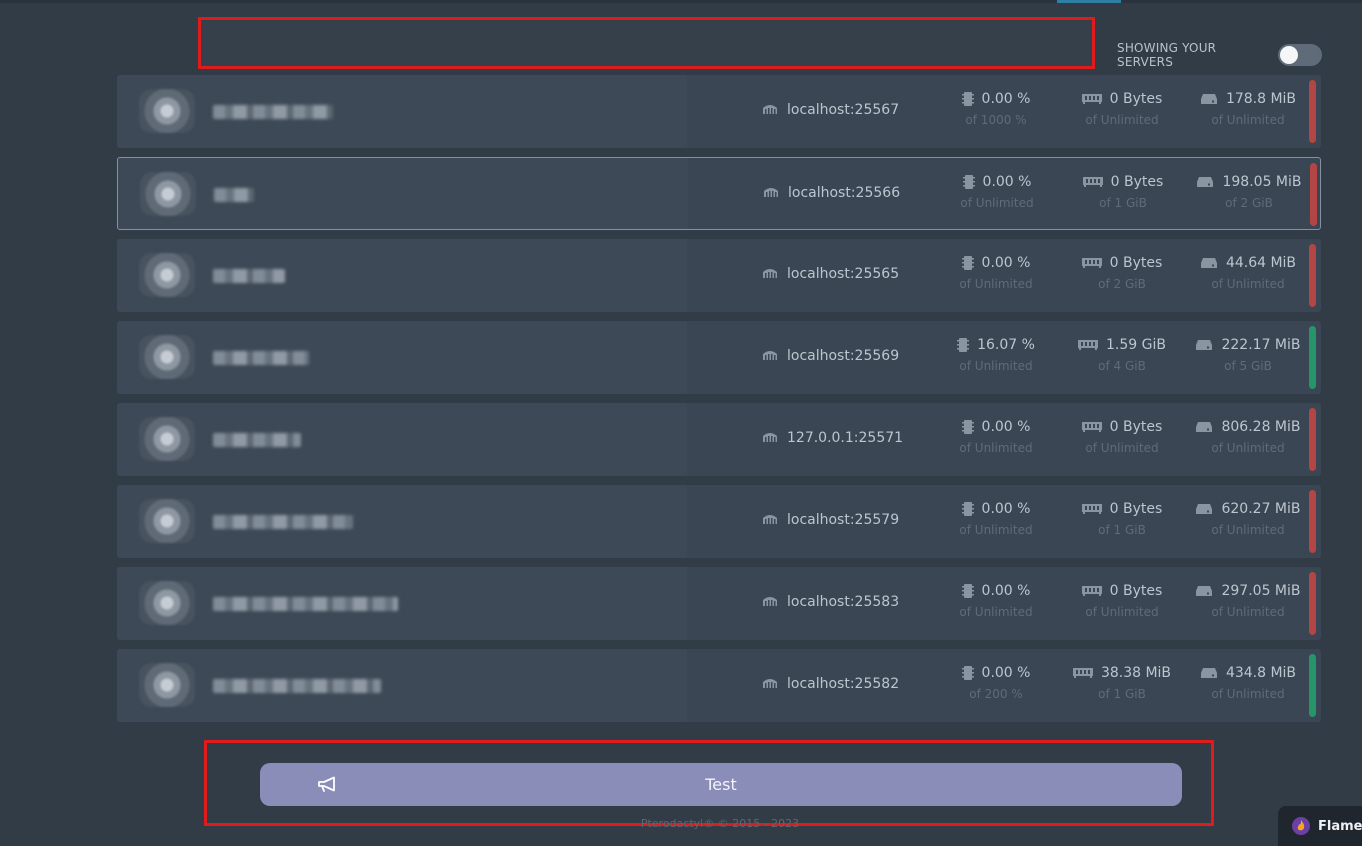  What do you see at coordinates (1261, 509) in the screenshot?
I see `disk-value: 620.27 MiB` at bounding box center [1261, 509].